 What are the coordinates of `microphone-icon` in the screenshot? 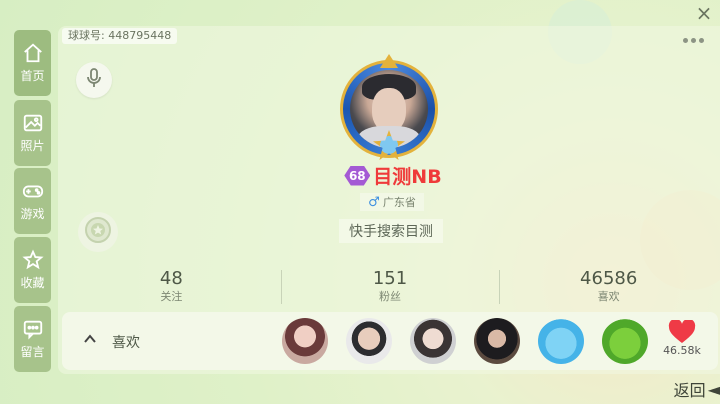 It's located at (94, 80).